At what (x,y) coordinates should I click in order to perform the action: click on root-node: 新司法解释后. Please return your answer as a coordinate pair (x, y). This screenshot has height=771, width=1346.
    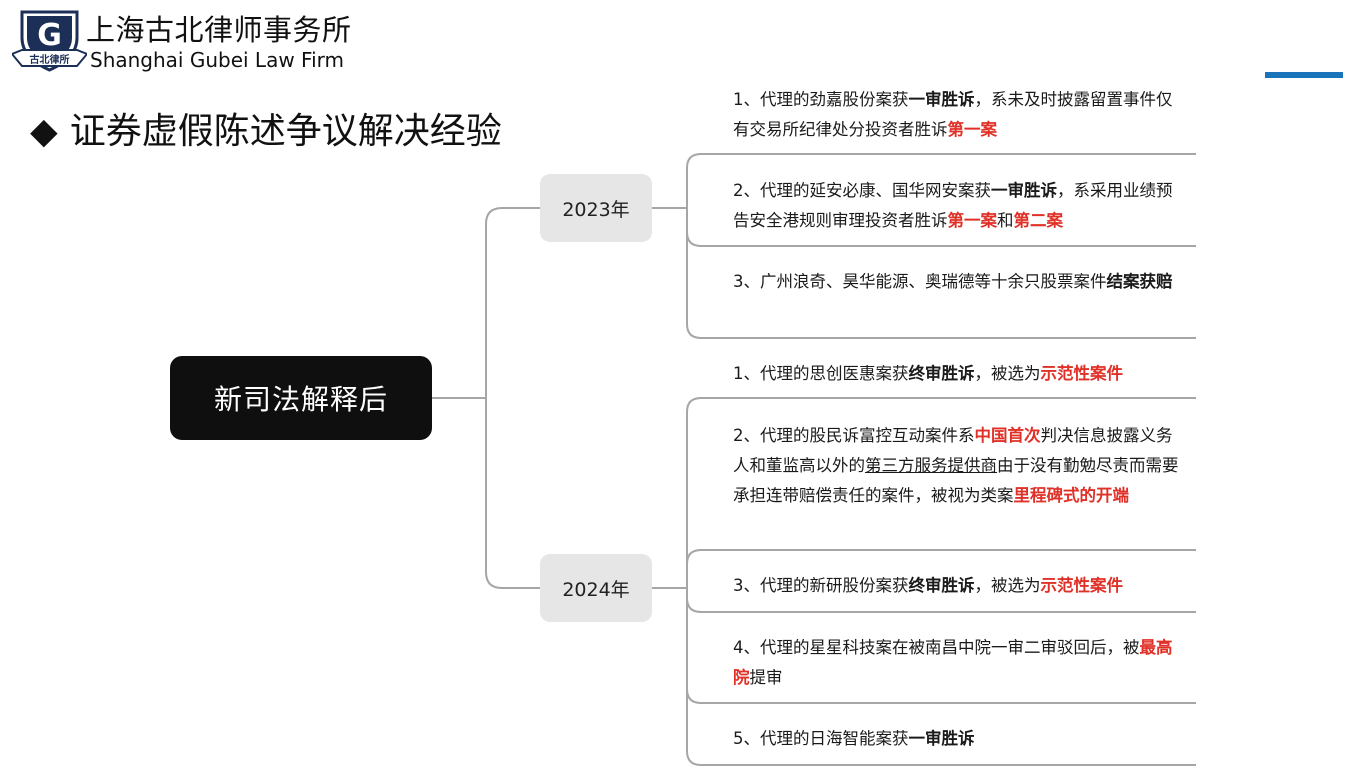
    Looking at the image, I should click on (301, 398).